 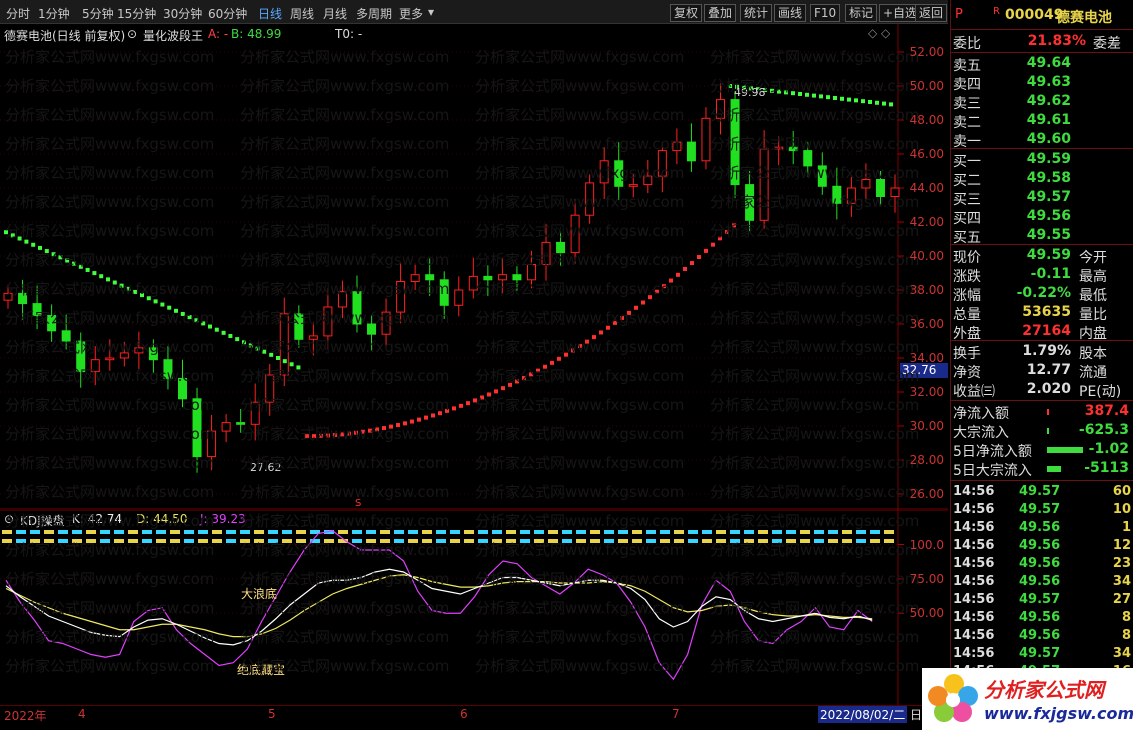 I want to click on period-7: 周线, so click(x=302, y=13).